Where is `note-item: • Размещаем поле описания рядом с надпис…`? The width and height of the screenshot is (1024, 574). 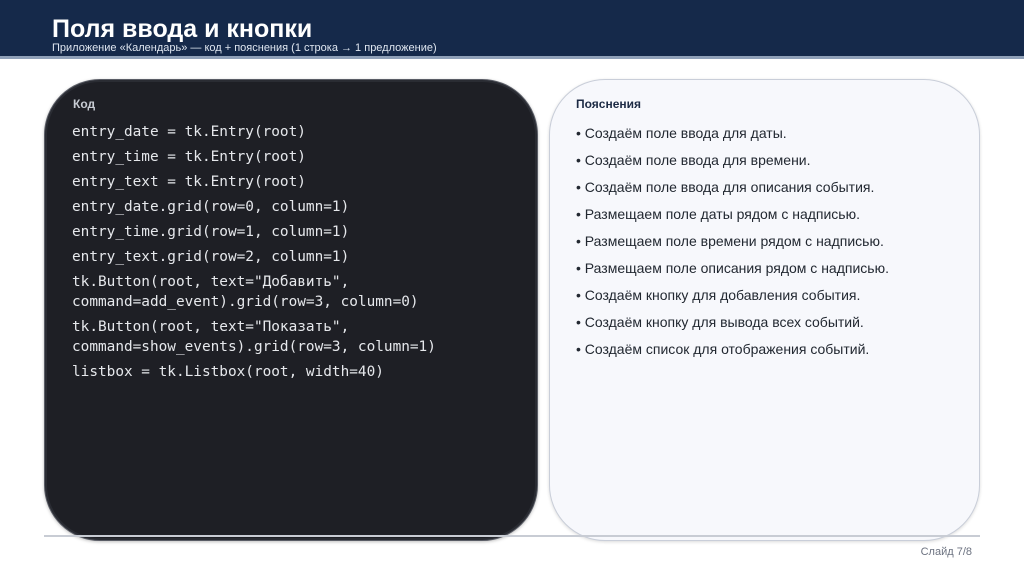
note-item: • Размещаем поле описания рядом с надпис… is located at coordinates (732, 268).